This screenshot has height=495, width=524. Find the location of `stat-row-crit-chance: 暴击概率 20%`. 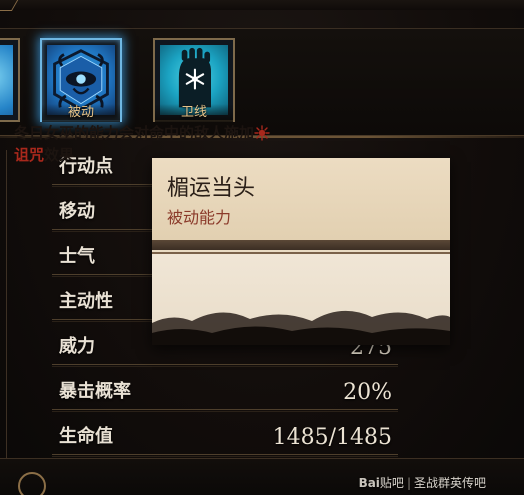

stat-row-crit-chance: 暴击概率 20% is located at coordinates (225, 389).